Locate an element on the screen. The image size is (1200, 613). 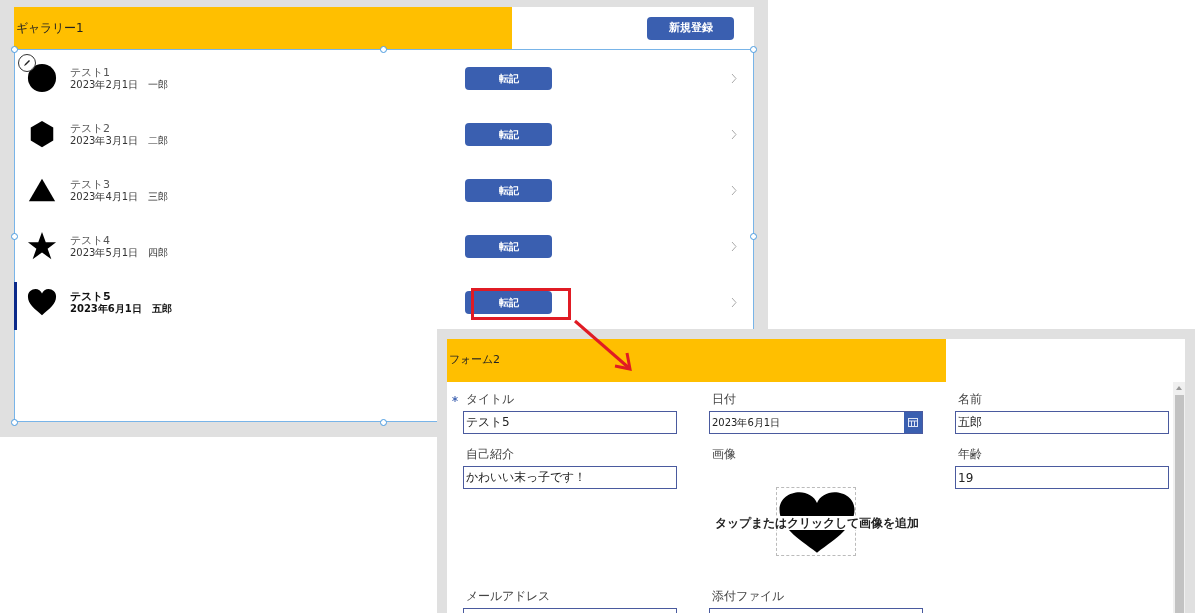
calendar-icon is located at coordinates (913, 422).